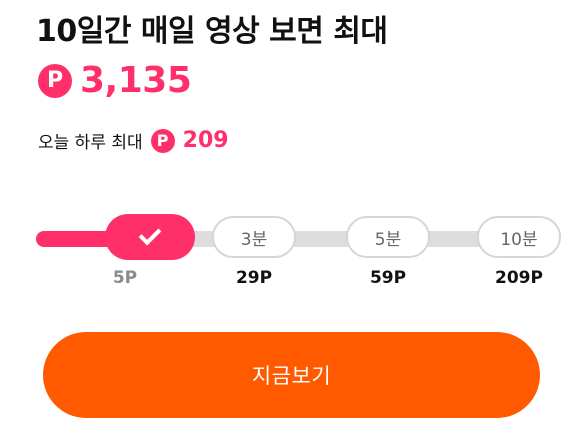 This screenshot has width=582, height=437. Describe the element at coordinates (212, 31) in the screenshot. I see `page-title: 10일간 매일 영상 보면 최대` at that location.